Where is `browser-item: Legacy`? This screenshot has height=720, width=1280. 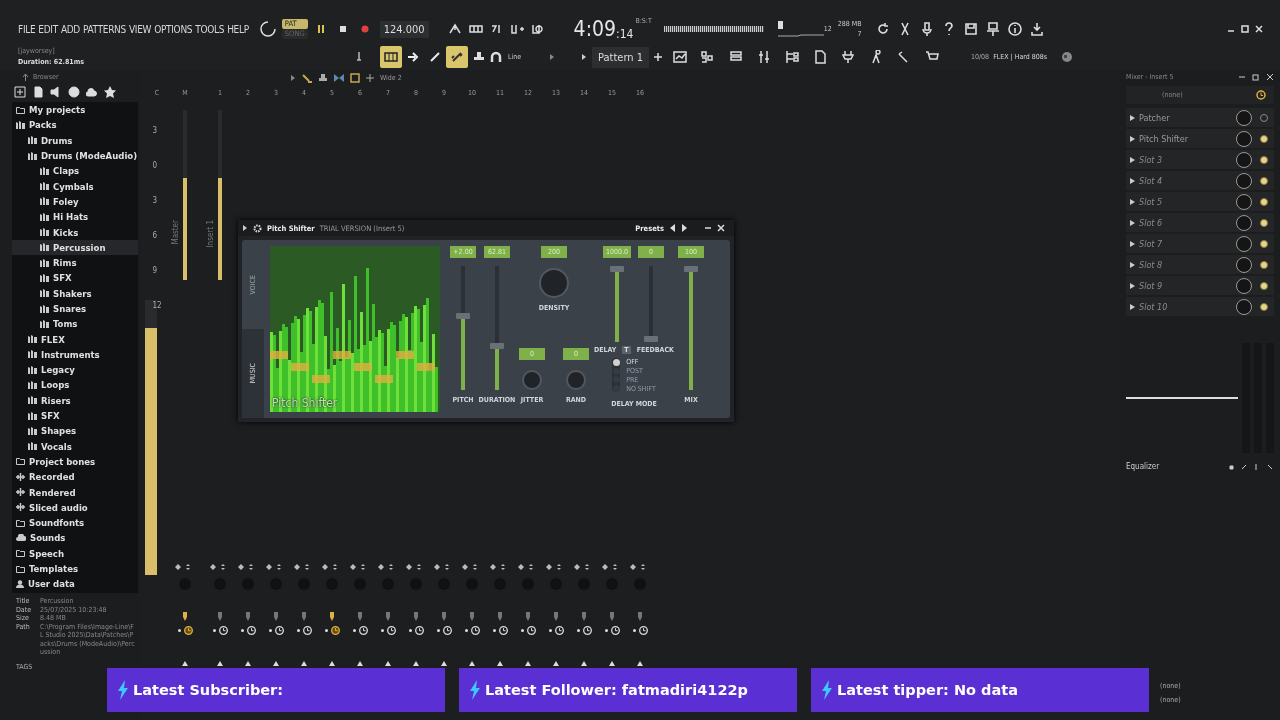 browser-item: Legacy is located at coordinates (75, 370).